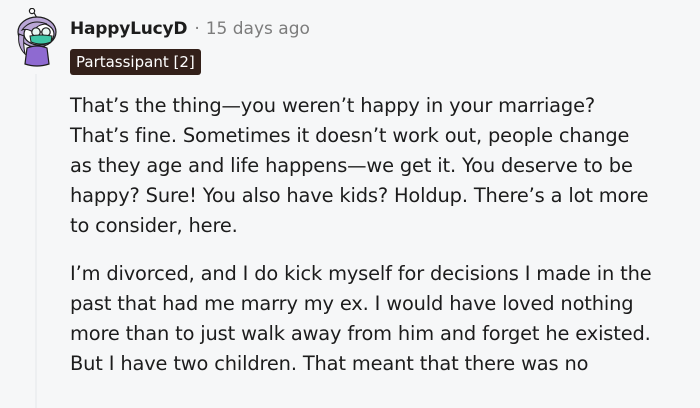 This screenshot has height=408, width=700. Describe the element at coordinates (154, 225) in the screenshot. I see `text-line: to consider, here.` at that location.